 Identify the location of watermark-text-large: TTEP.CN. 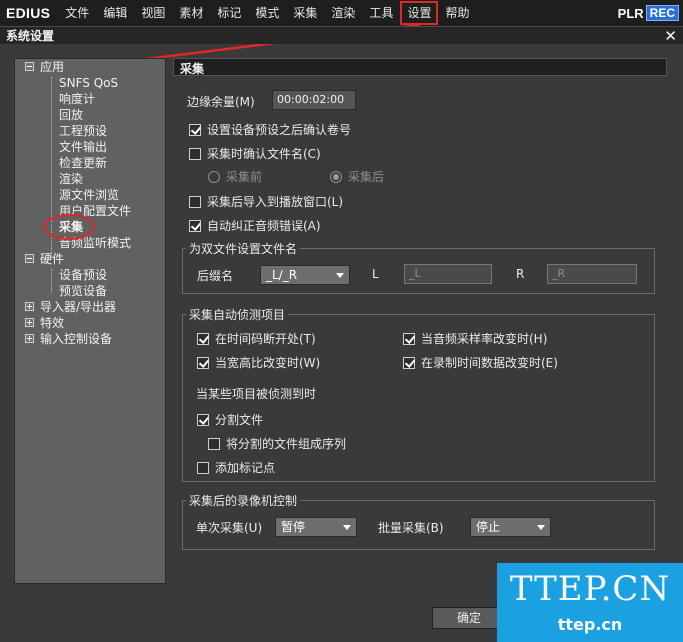
(590, 589).